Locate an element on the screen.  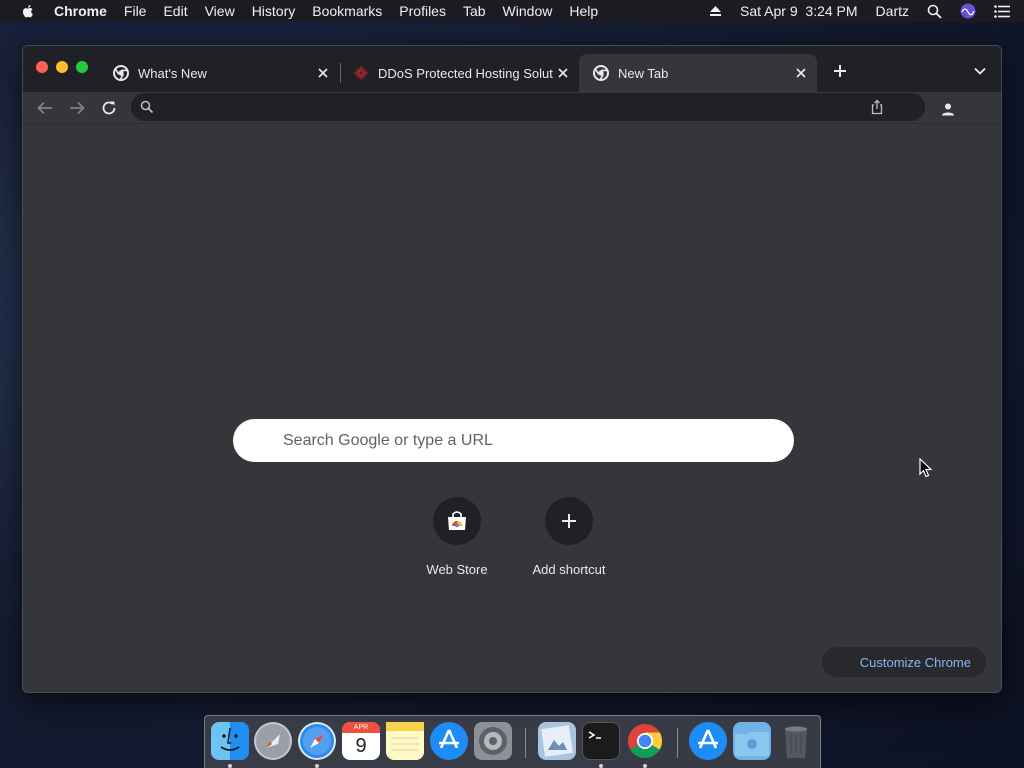
terminal-icon is located at coordinates (601, 741).